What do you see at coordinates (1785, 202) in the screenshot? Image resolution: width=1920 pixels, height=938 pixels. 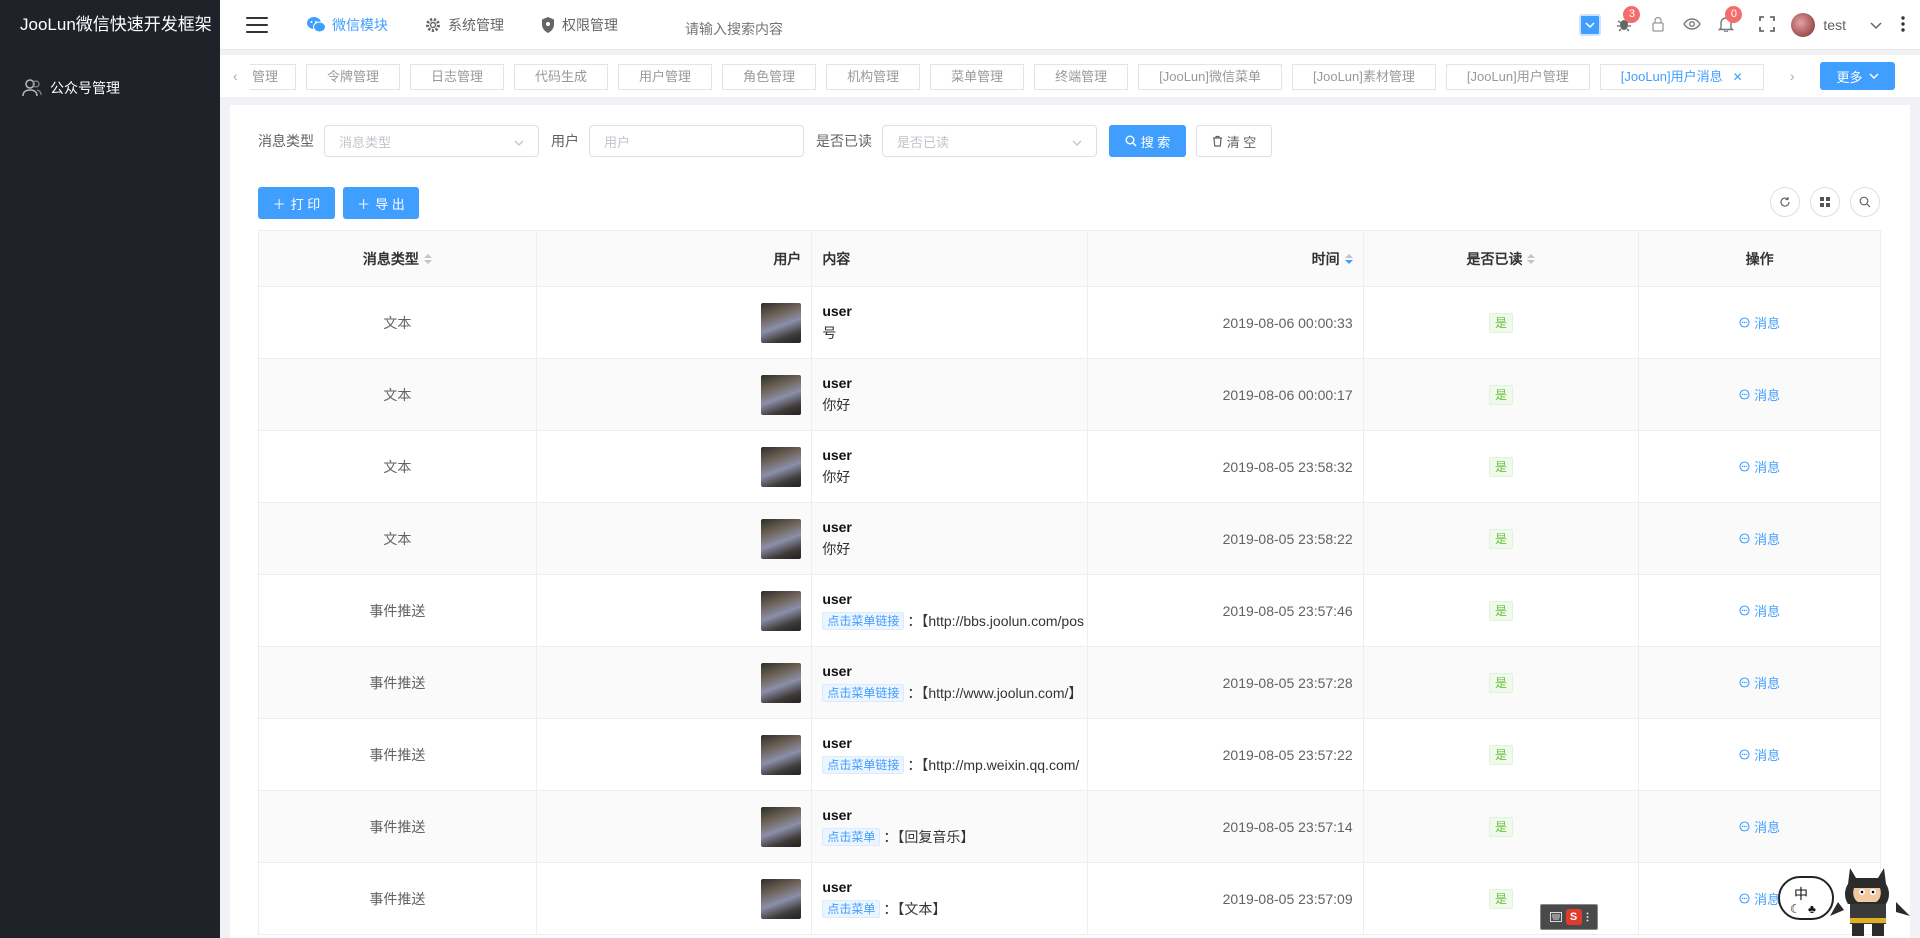 I see `refresh-button` at bounding box center [1785, 202].